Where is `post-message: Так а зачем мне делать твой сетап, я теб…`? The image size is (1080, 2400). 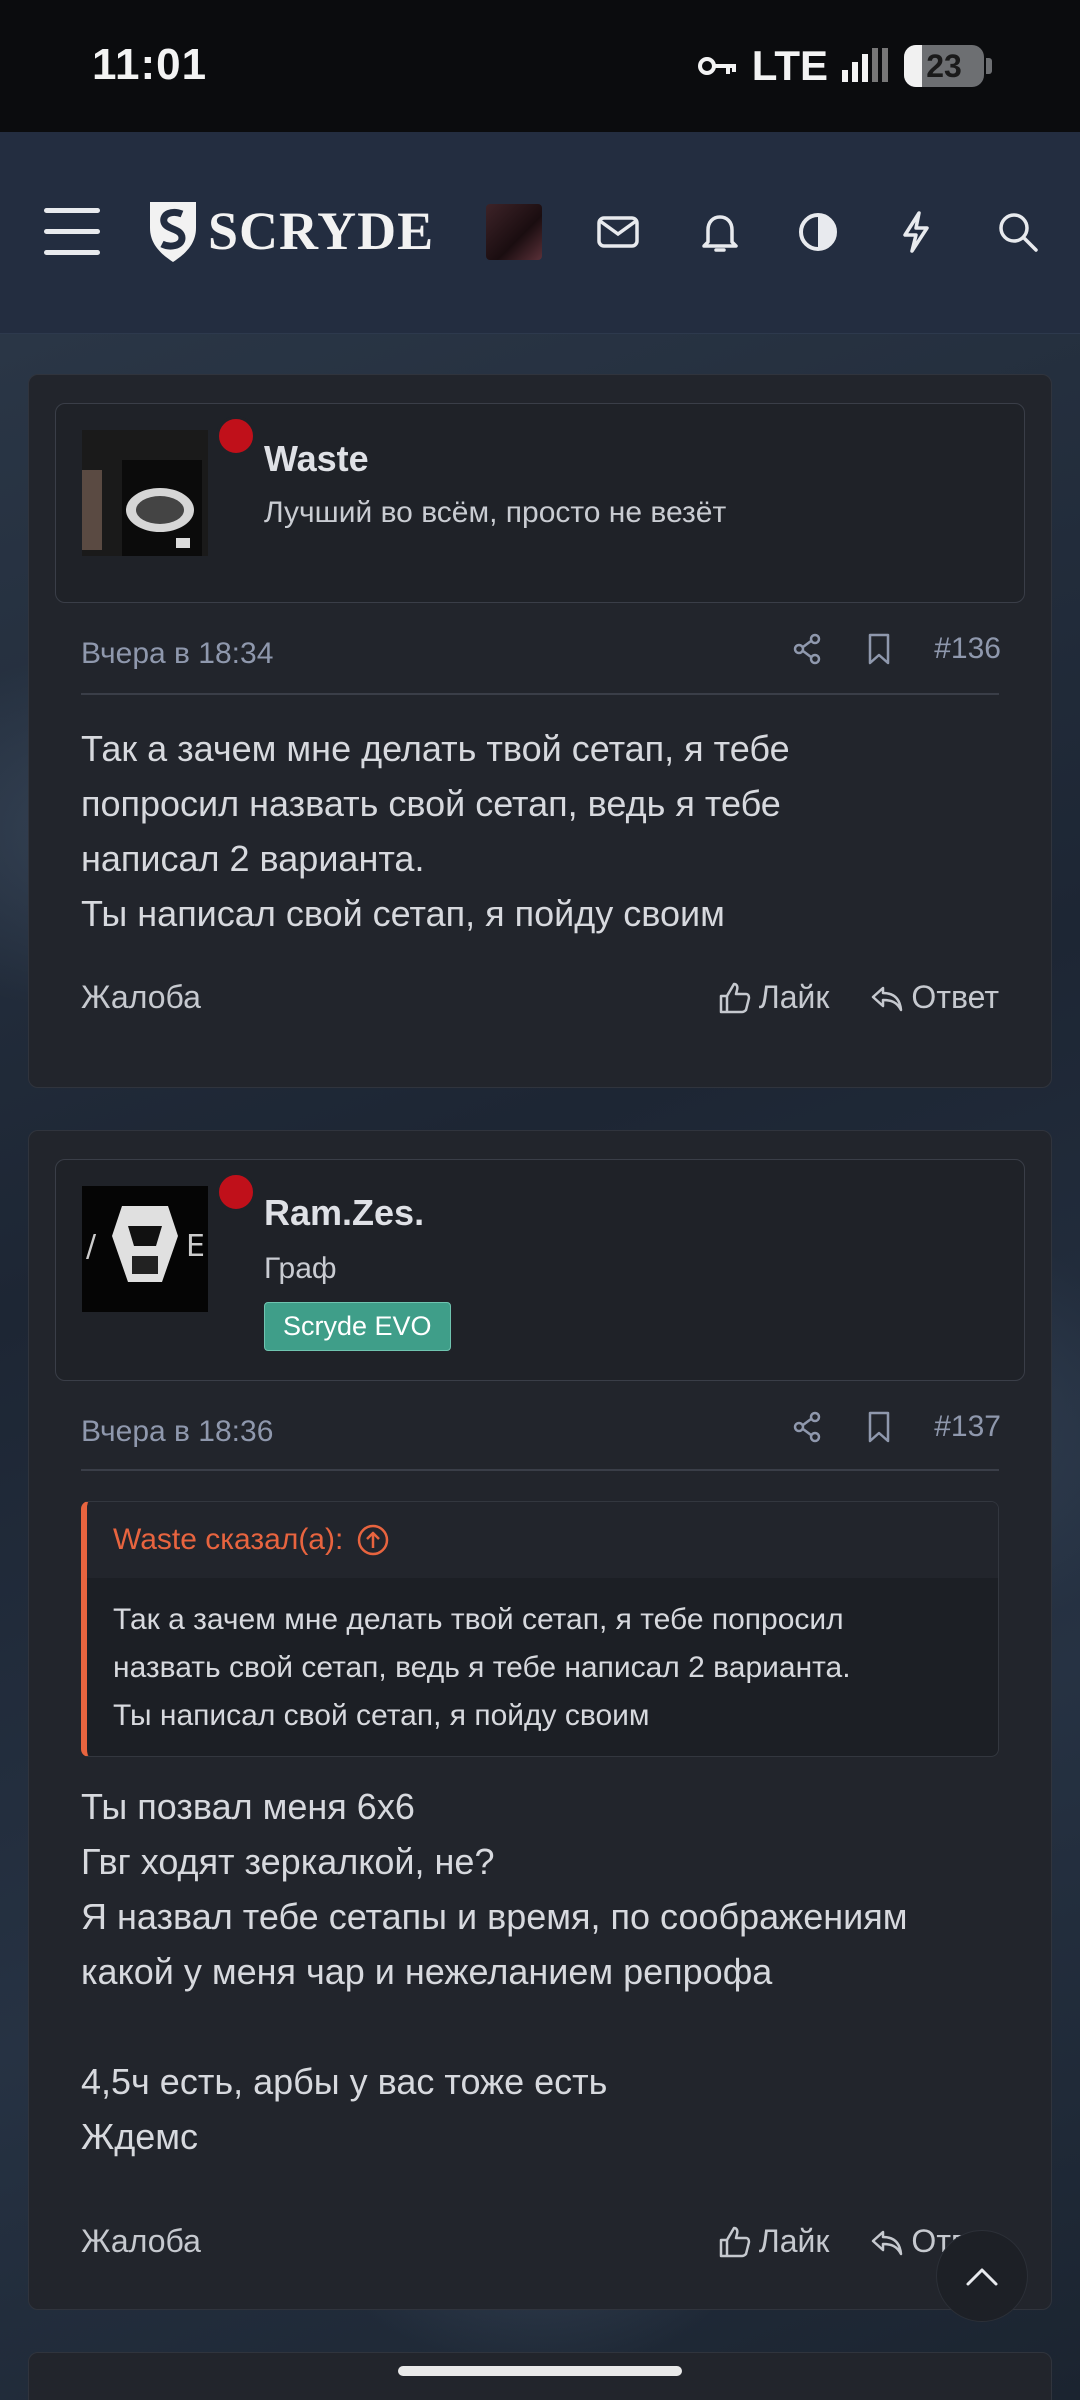 post-message: Так а зачем мне делать твой сетап, я теб… is located at coordinates (551, 831).